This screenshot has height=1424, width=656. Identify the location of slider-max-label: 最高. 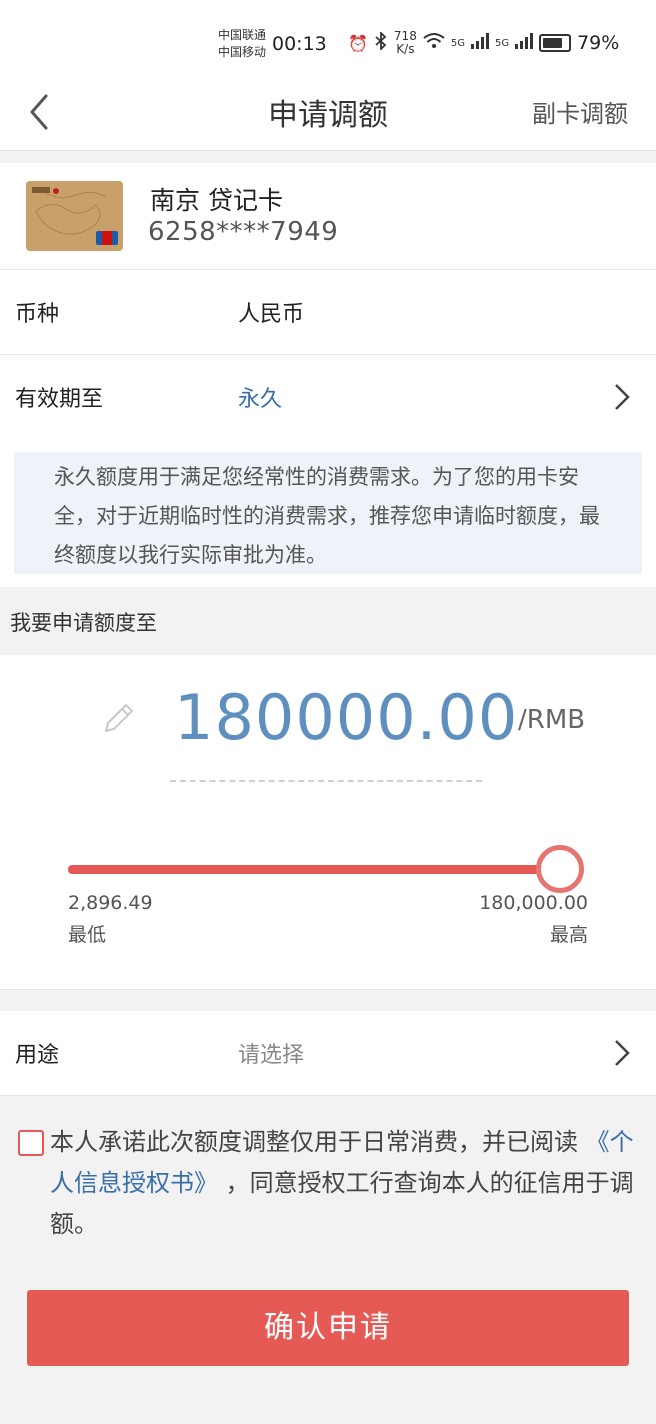
(568, 935).